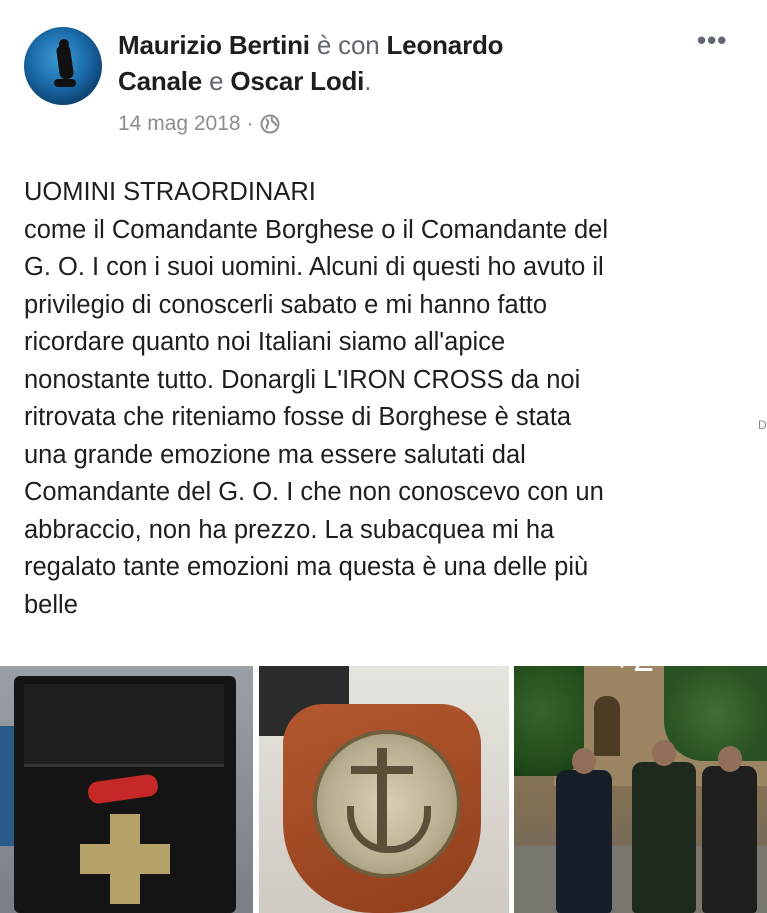 The height and width of the screenshot is (913, 767). Describe the element at coordinates (311, 45) in the screenshot. I see `post-header-line-1: Maurizio Bertini è con Leonardo` at that location.